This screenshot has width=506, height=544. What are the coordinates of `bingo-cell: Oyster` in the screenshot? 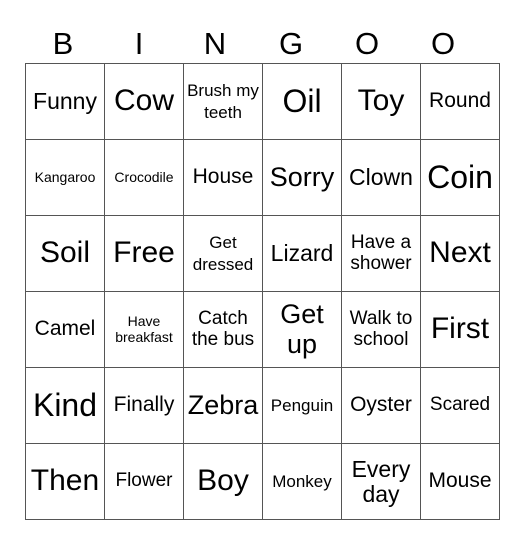 It's located at (381, 405).